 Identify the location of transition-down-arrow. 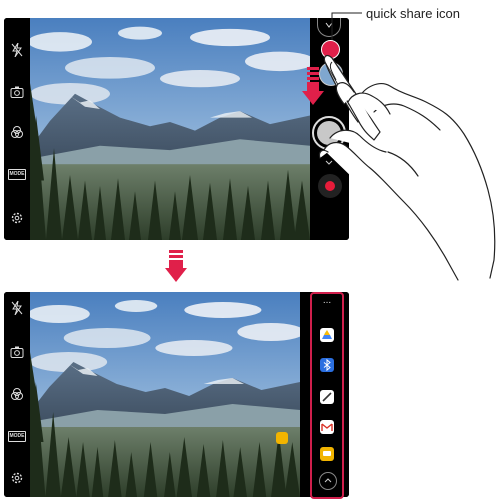
(176, 267).